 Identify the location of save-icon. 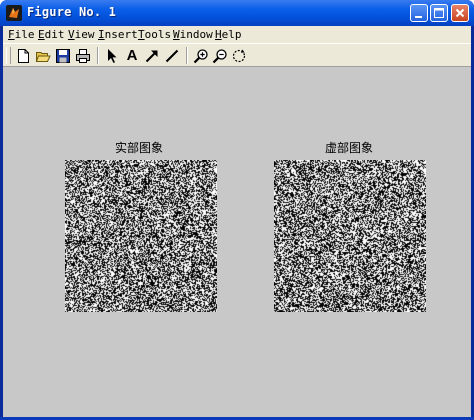
(63, 55).